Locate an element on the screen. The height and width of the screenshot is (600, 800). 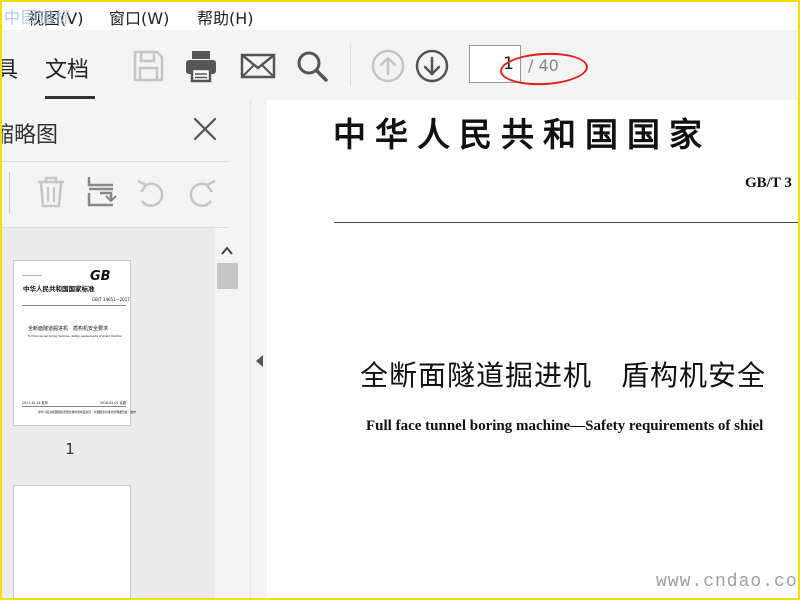
rotate-right-icon is located at coordinates (202, 192).